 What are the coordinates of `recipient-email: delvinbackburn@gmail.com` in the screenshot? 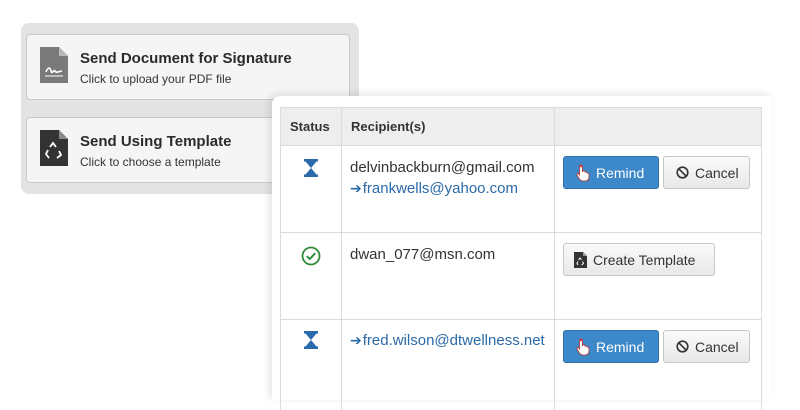 It's located at (452, 168).